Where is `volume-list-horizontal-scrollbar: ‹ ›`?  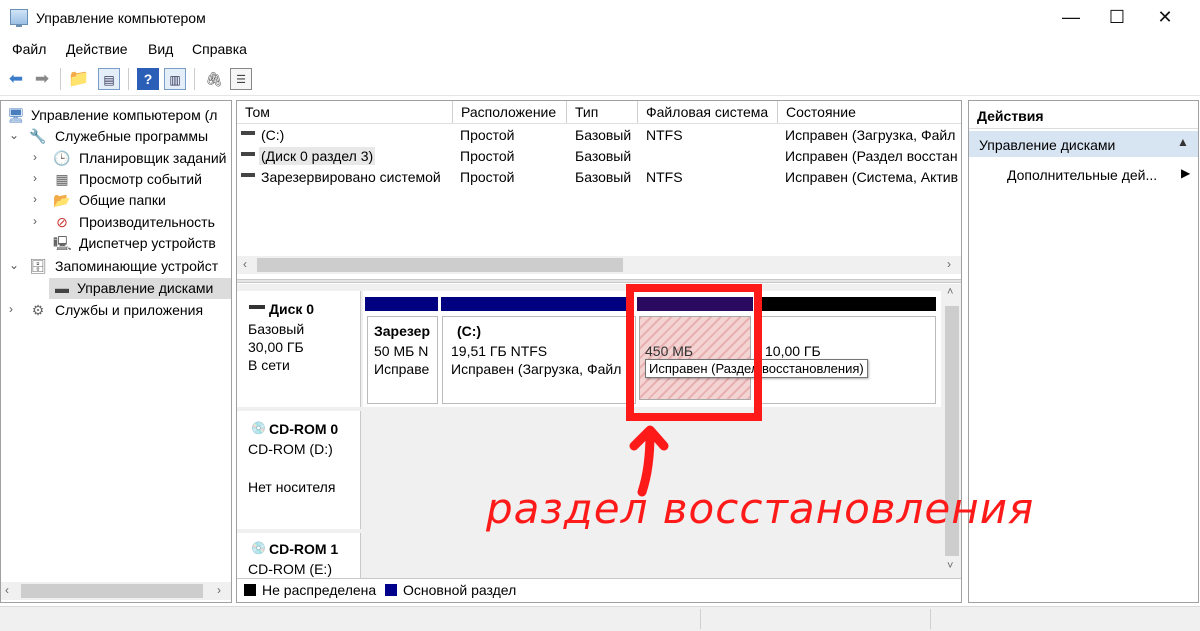 volume-list-horizontal-scrollbar: ‹ › is located at coordinates (599, 265).